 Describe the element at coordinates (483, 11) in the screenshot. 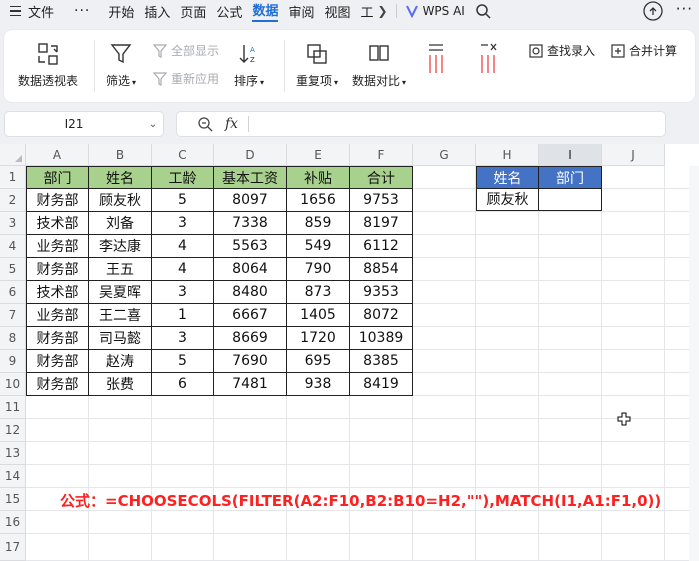

I see `search-icon` at that location.